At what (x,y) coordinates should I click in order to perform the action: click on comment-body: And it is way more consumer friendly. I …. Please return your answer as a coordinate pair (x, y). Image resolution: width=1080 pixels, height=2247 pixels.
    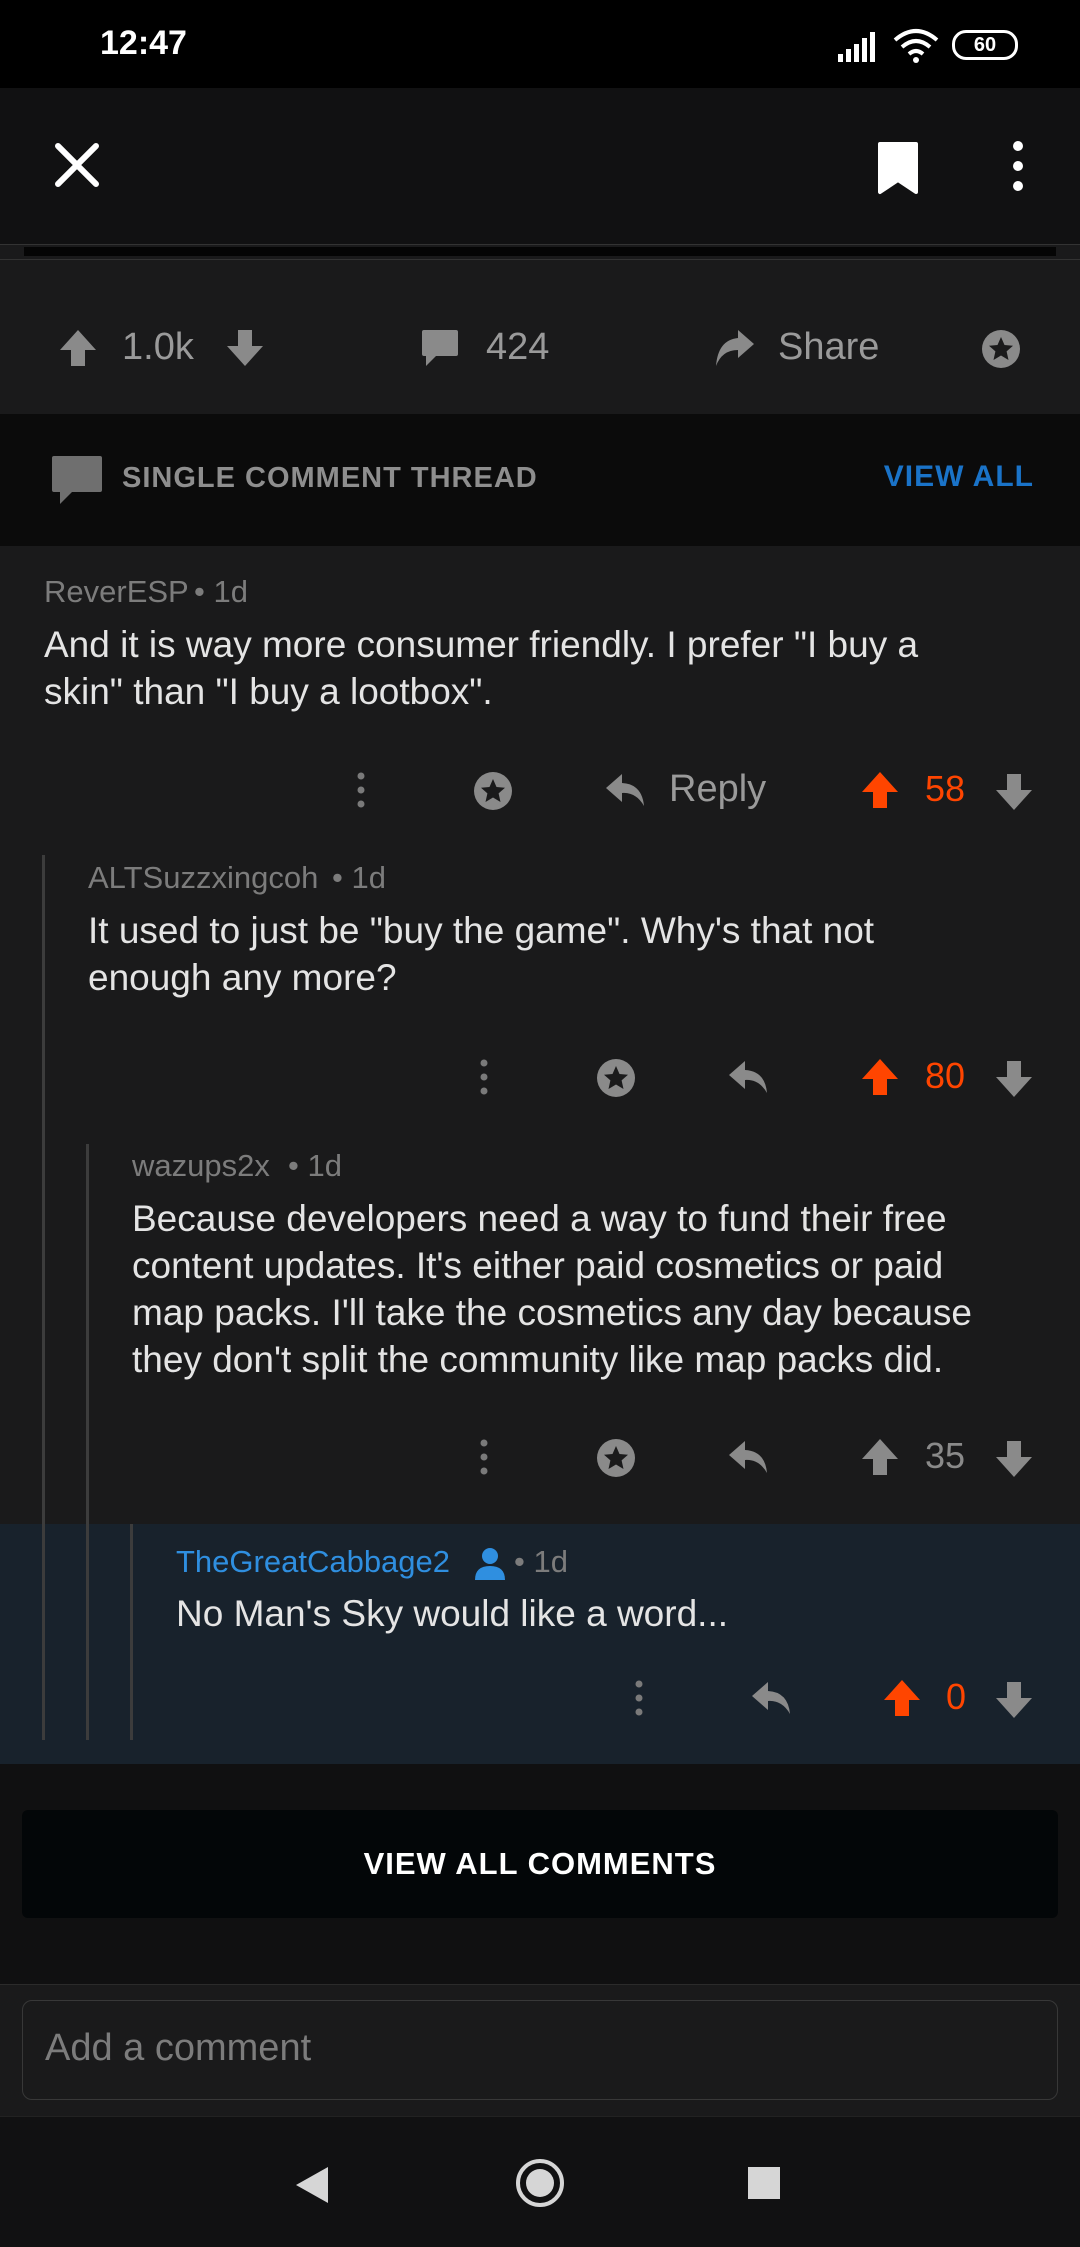
    Looking at the image, I should click on (481, 668).